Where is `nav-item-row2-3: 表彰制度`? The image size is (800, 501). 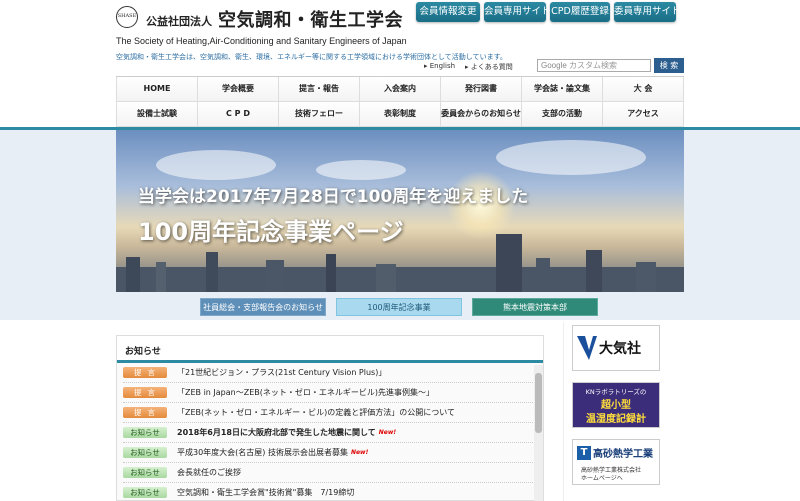
nav-item-row2-3: 表彰制度 is located at coordinates (400, 114).